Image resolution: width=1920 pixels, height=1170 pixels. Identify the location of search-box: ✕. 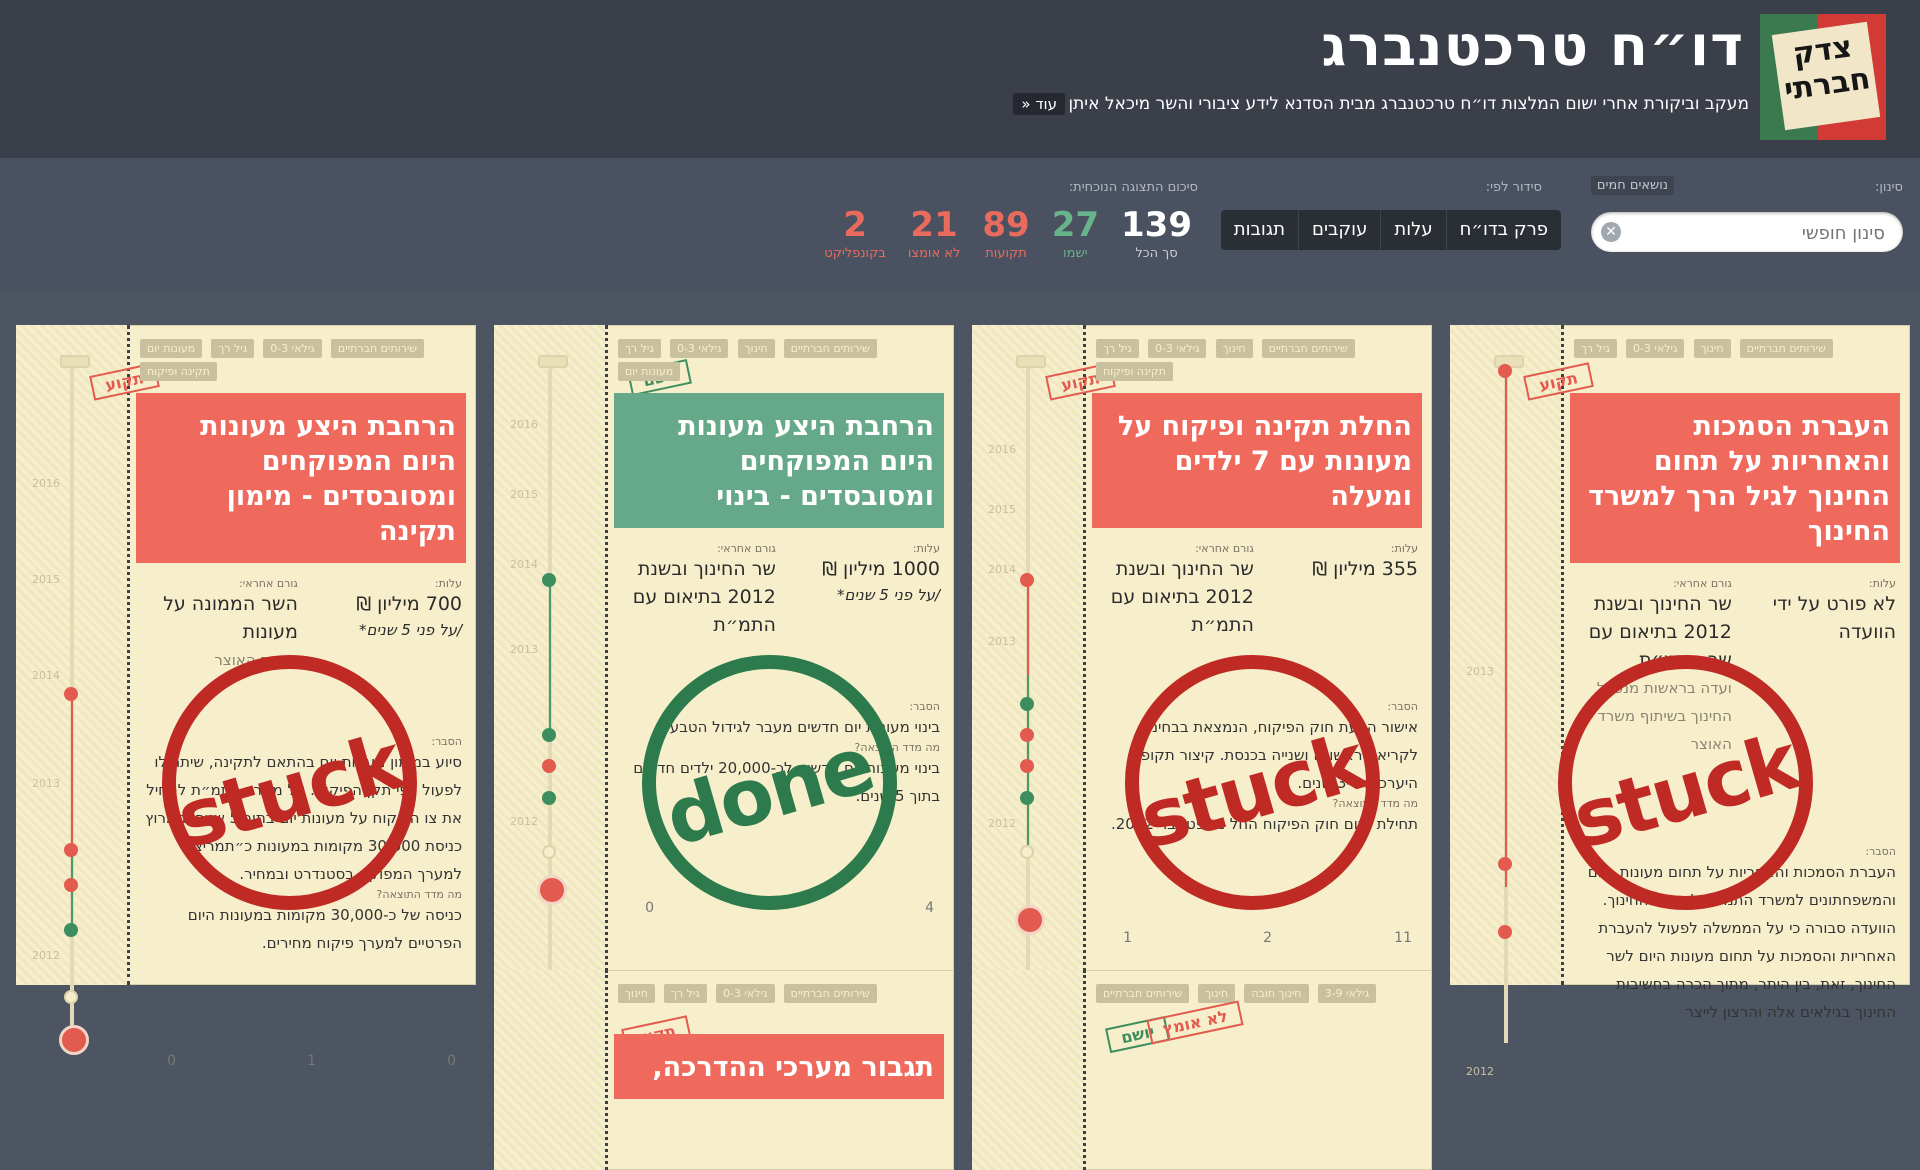
(1747, 232).